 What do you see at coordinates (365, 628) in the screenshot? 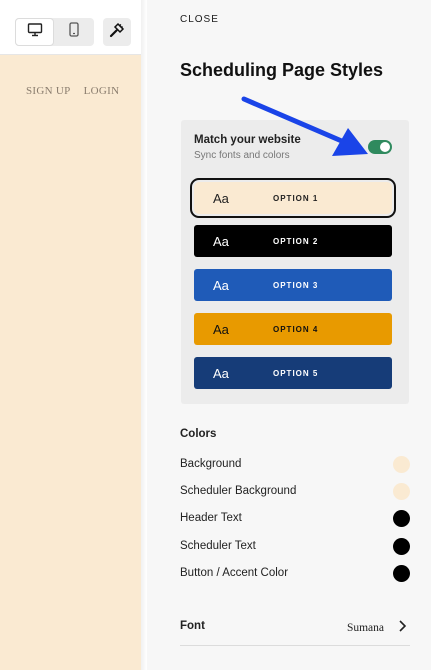
I see `font-value: Sumana` at bounding box center [365, 628].